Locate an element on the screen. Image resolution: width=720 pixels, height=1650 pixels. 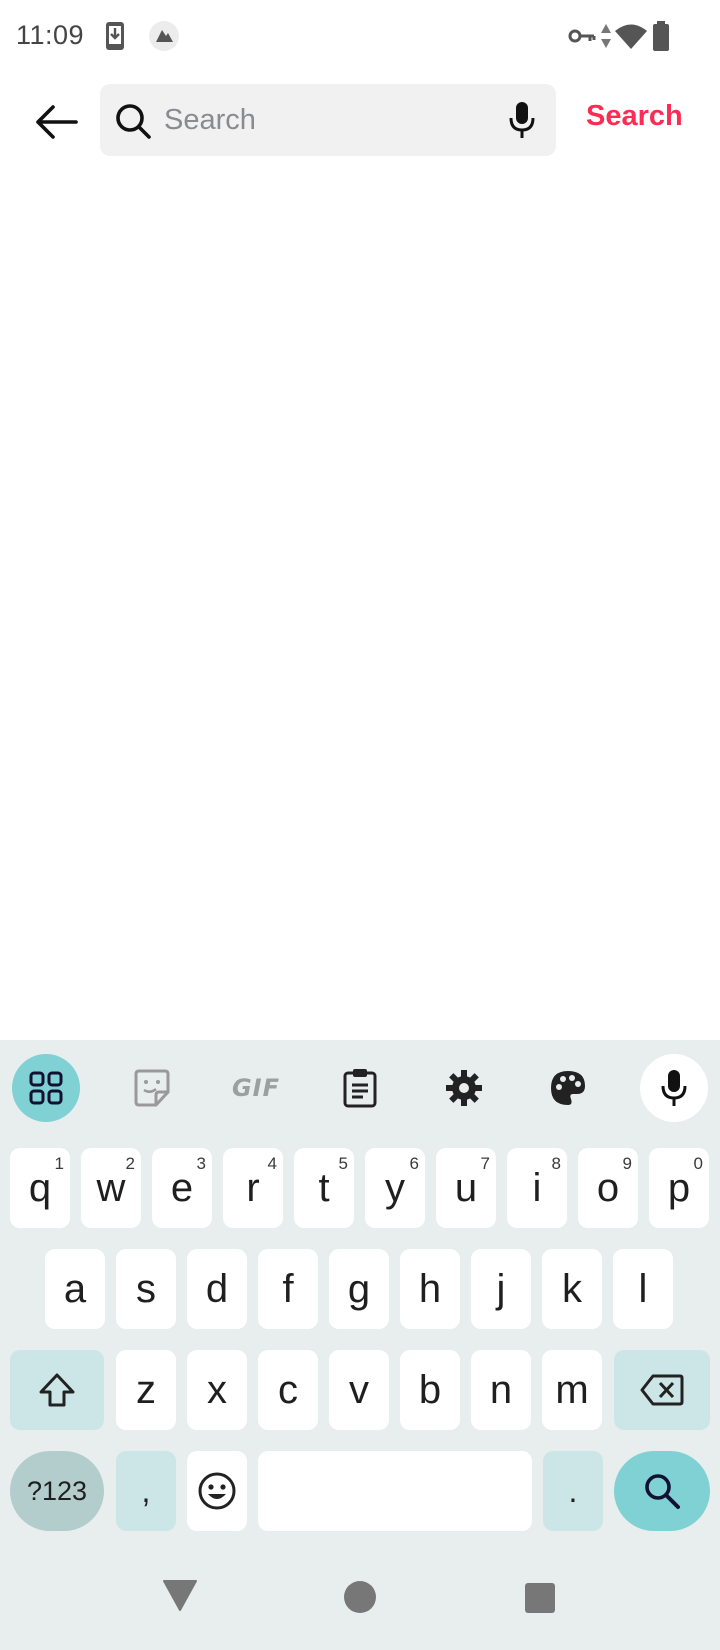
key-b: b is located at coordinates (430, 1390).